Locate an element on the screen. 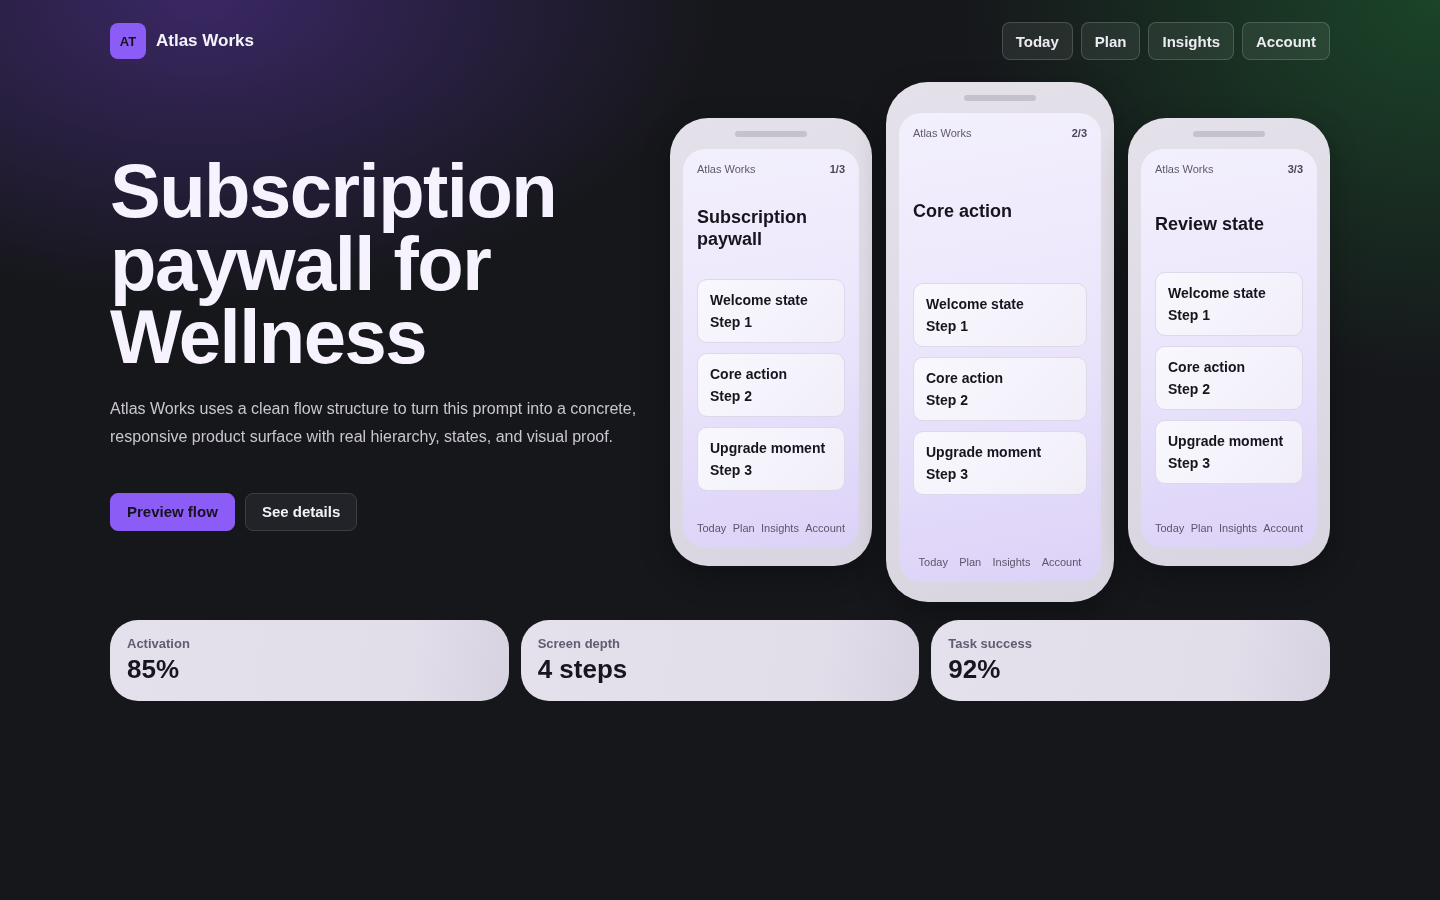  nav-button: Today is located at coordinates (1037, 41).